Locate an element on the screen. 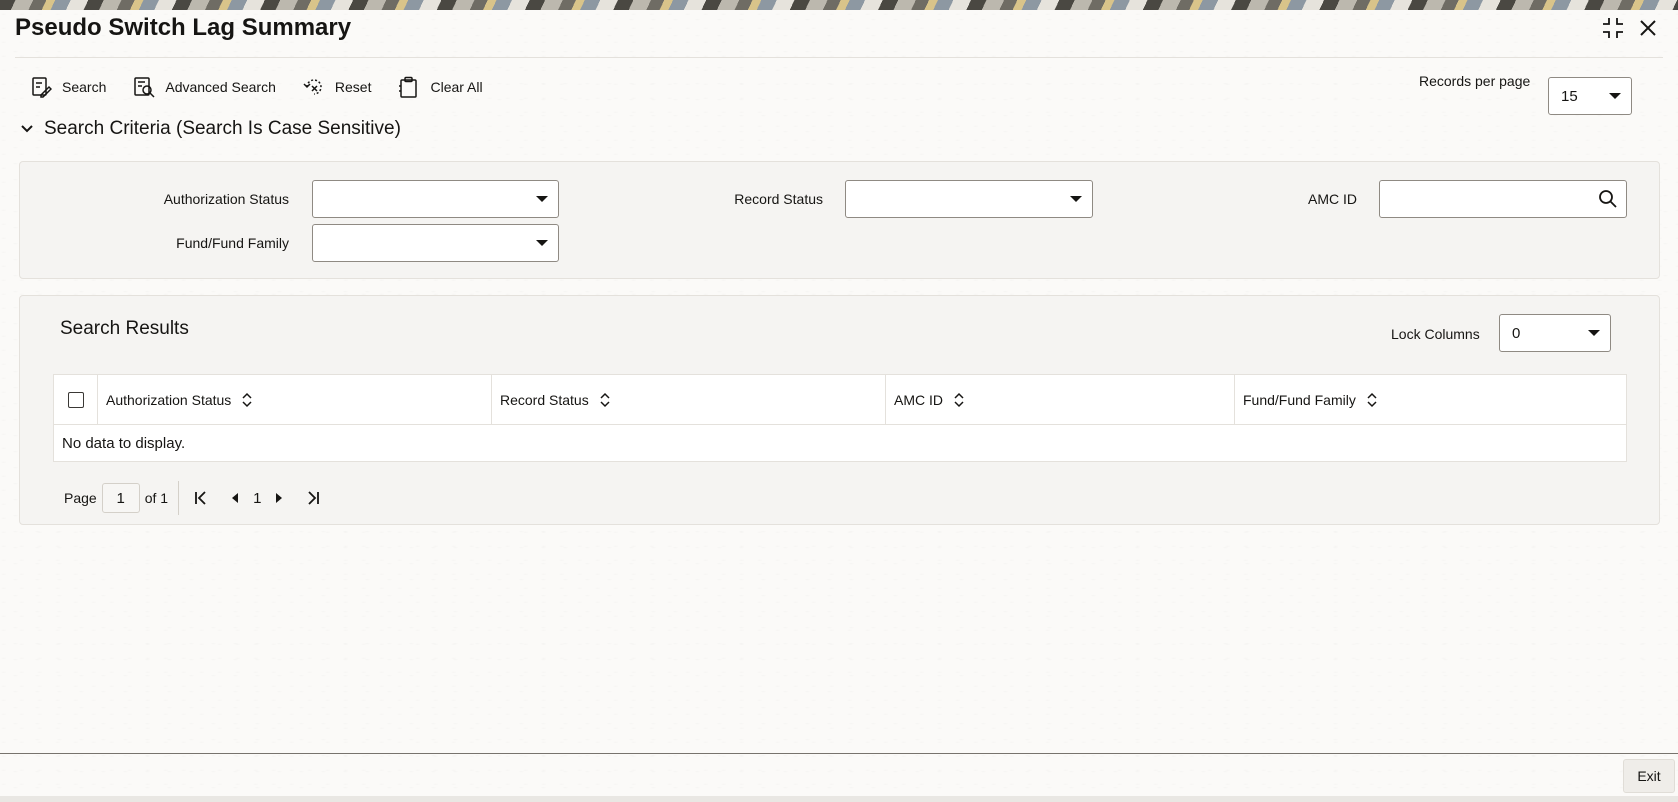 This screenshot has height=802, width=1678. current-page-number: 1 is located at coordinates (257, 498).